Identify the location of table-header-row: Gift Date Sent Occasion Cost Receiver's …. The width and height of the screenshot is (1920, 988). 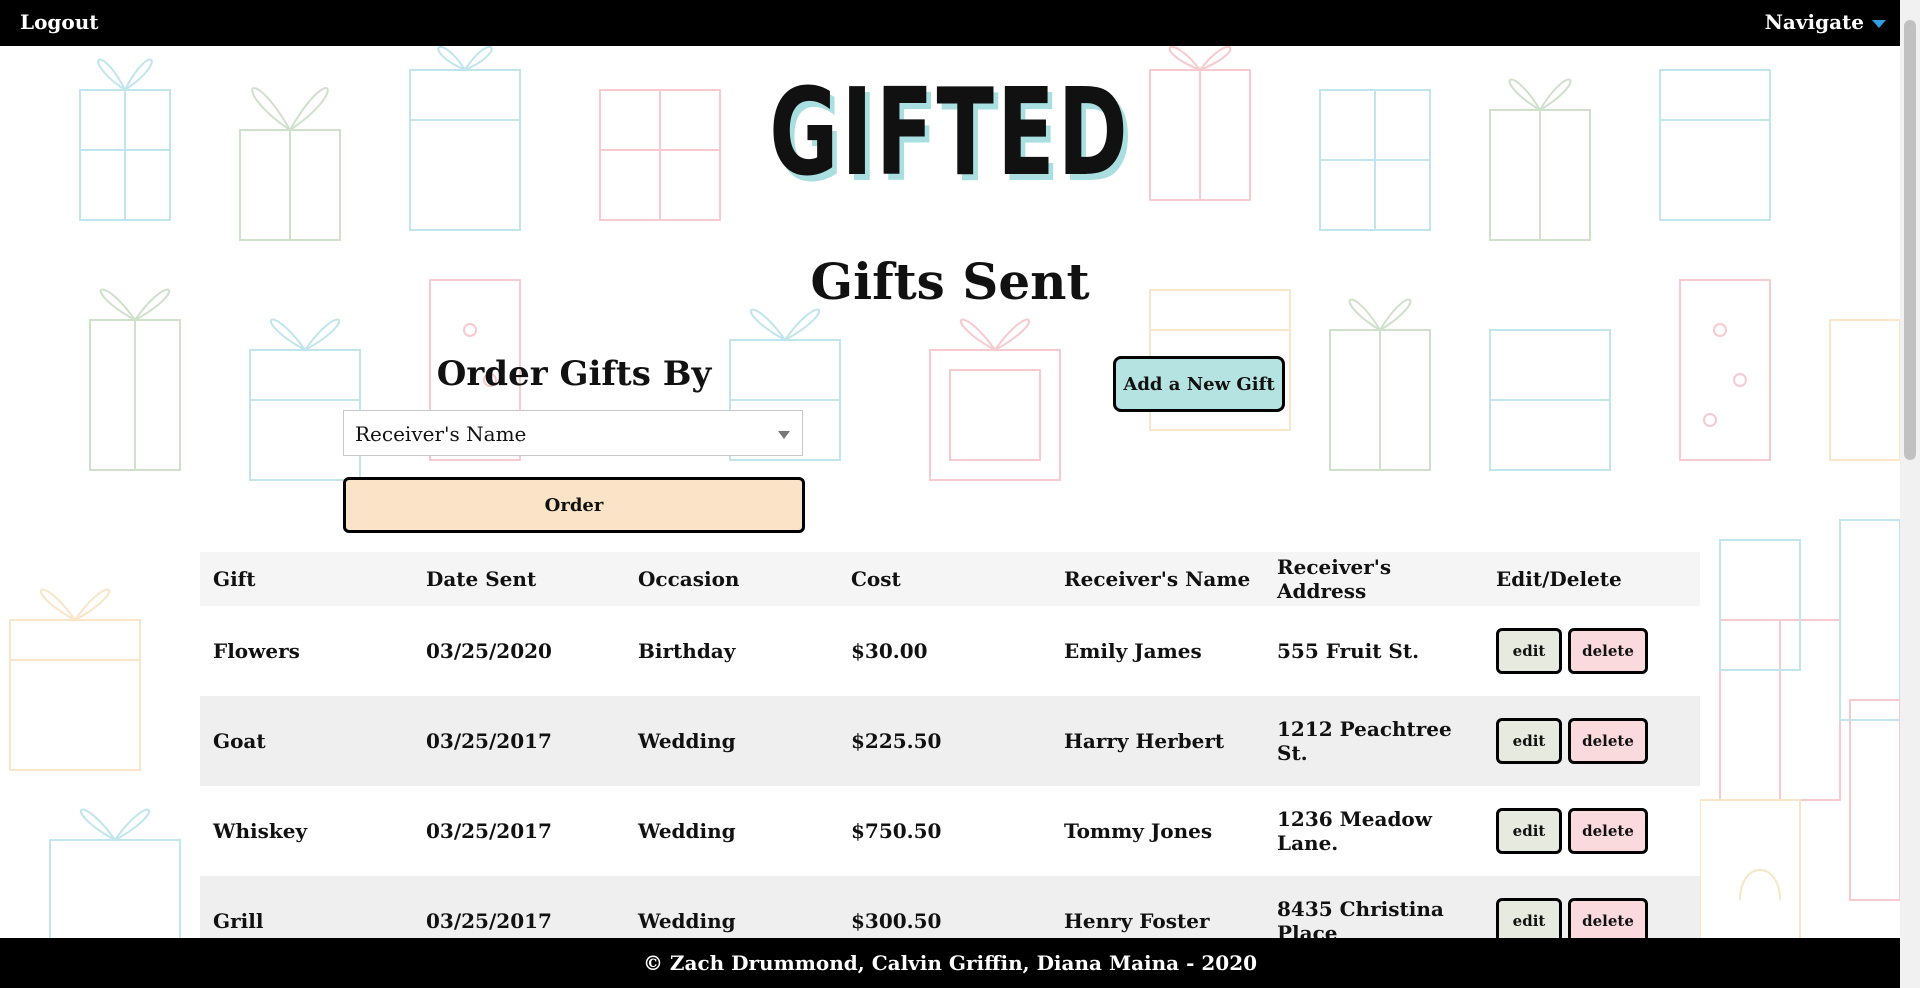
(950, 579).